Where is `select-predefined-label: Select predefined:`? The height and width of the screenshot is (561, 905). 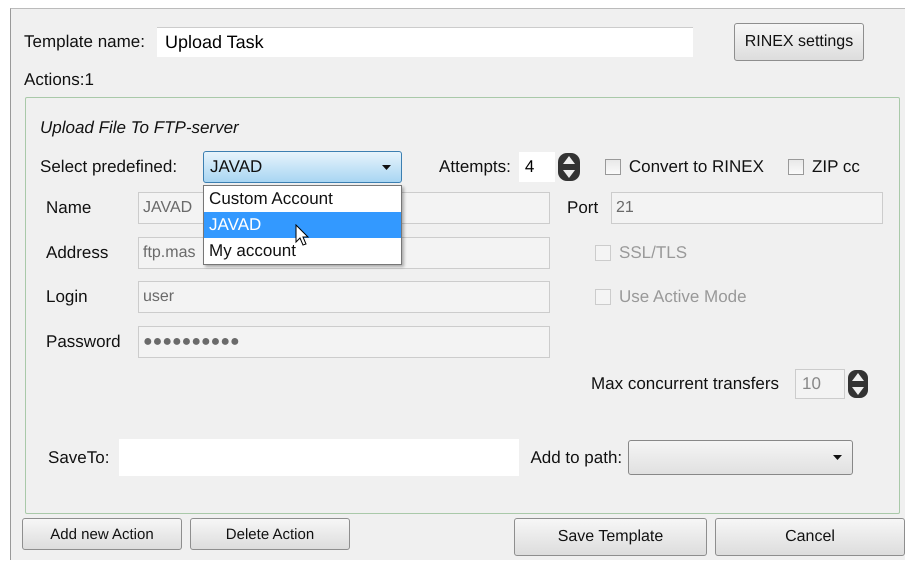
select-predefined-label: Select predefined: is located at coordinates (109, 167).